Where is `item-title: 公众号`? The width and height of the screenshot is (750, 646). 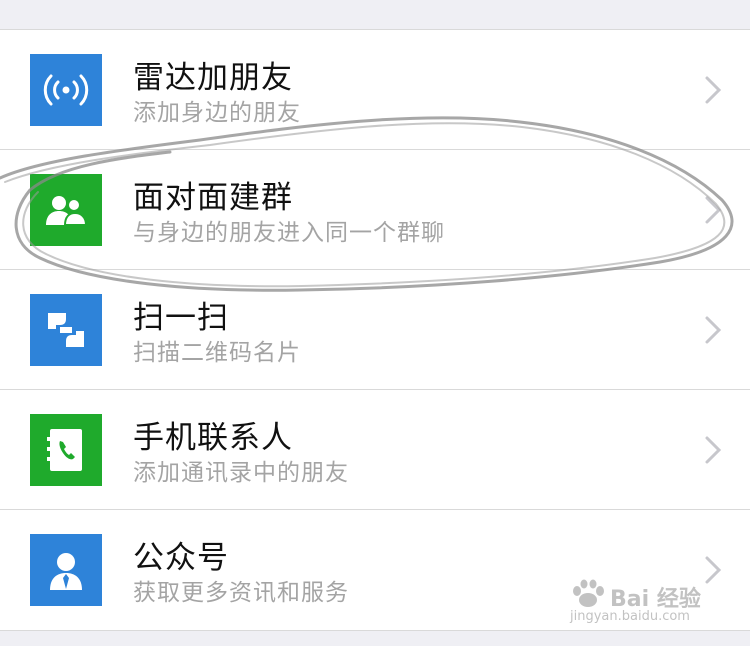
item-title: 公众号 is located at coordinates (181, 558).